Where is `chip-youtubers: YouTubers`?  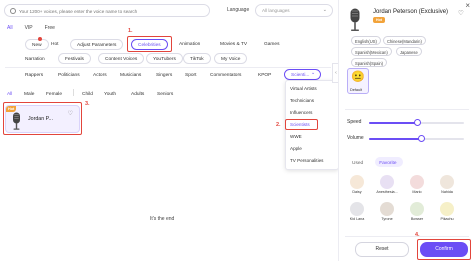 chip-youtubers: YouTubers is located at coordinates (164, 58).